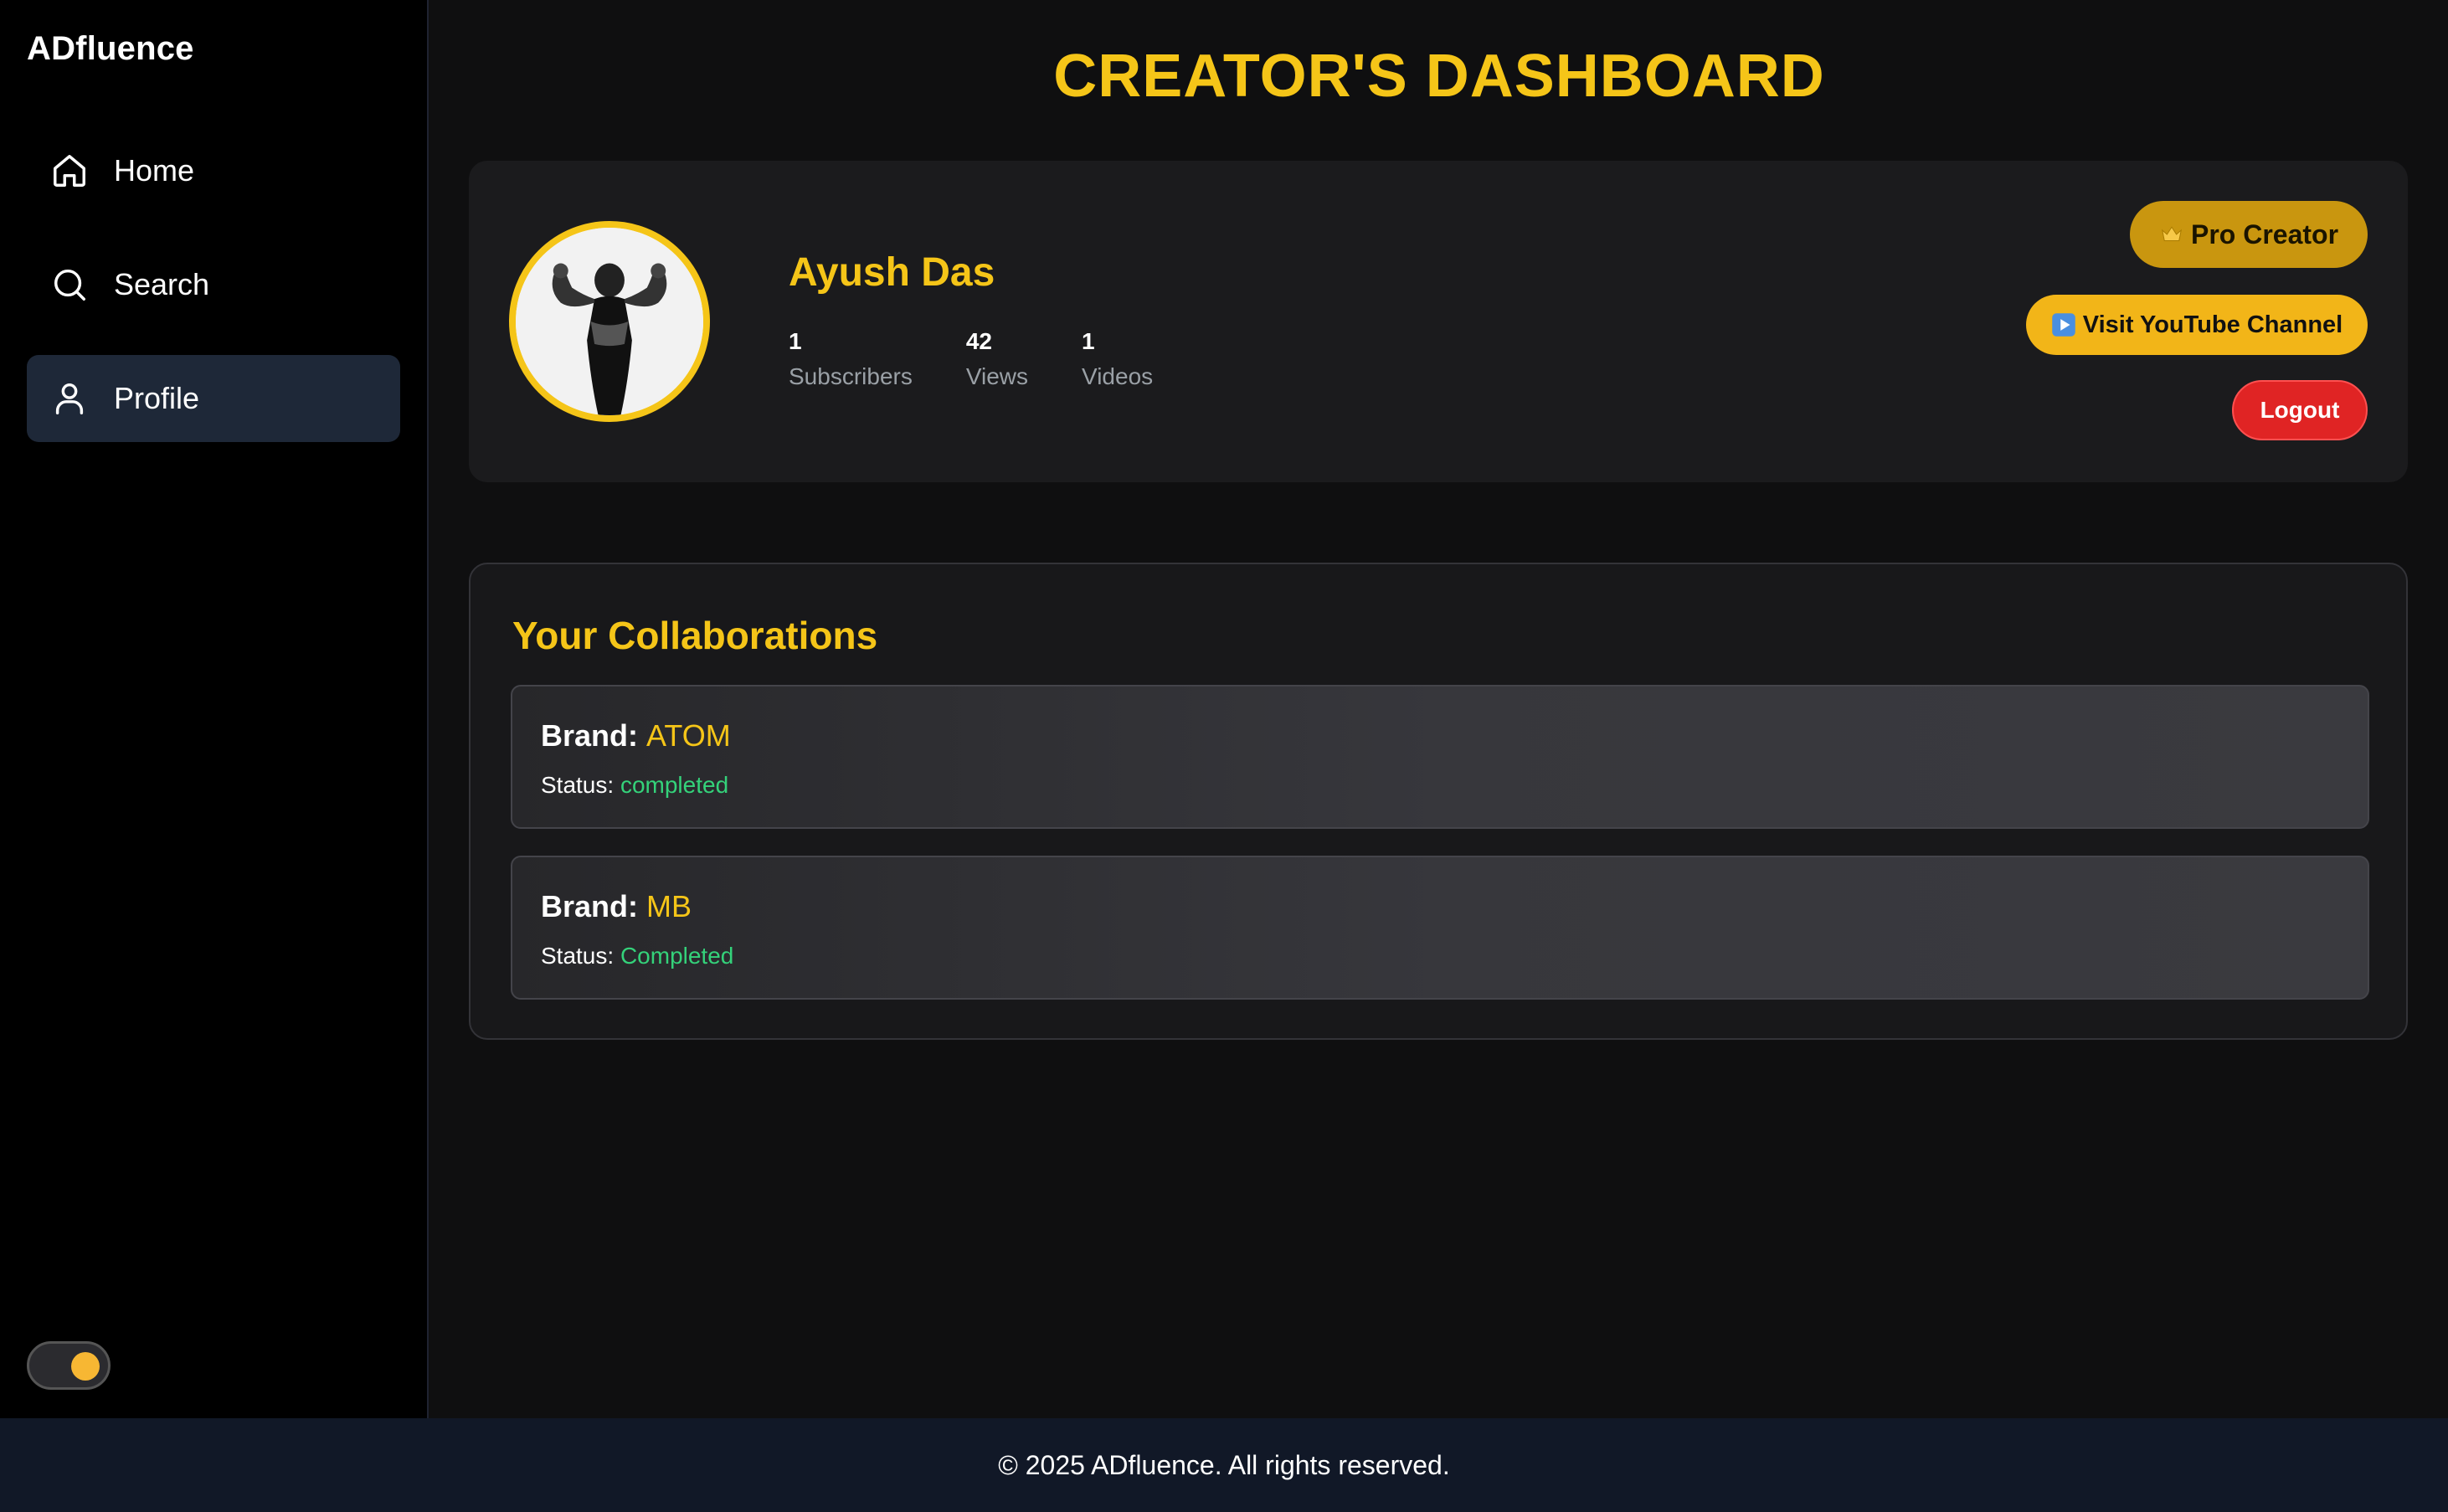 The width and height of the screenshot is (2448, 1512). Describe the element at coordinates (1118, 359) in the screenshot. I see `stat-videos: 1 Videos` at that location.